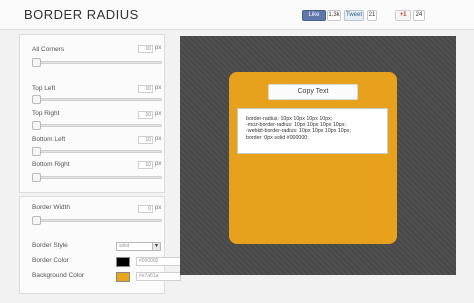 The height and width of the screenshot is (303, 474). What do you see at coordinates (123, 277) in the screenshot?
I see `background-color-swatch` at bounding box center [123, 277].